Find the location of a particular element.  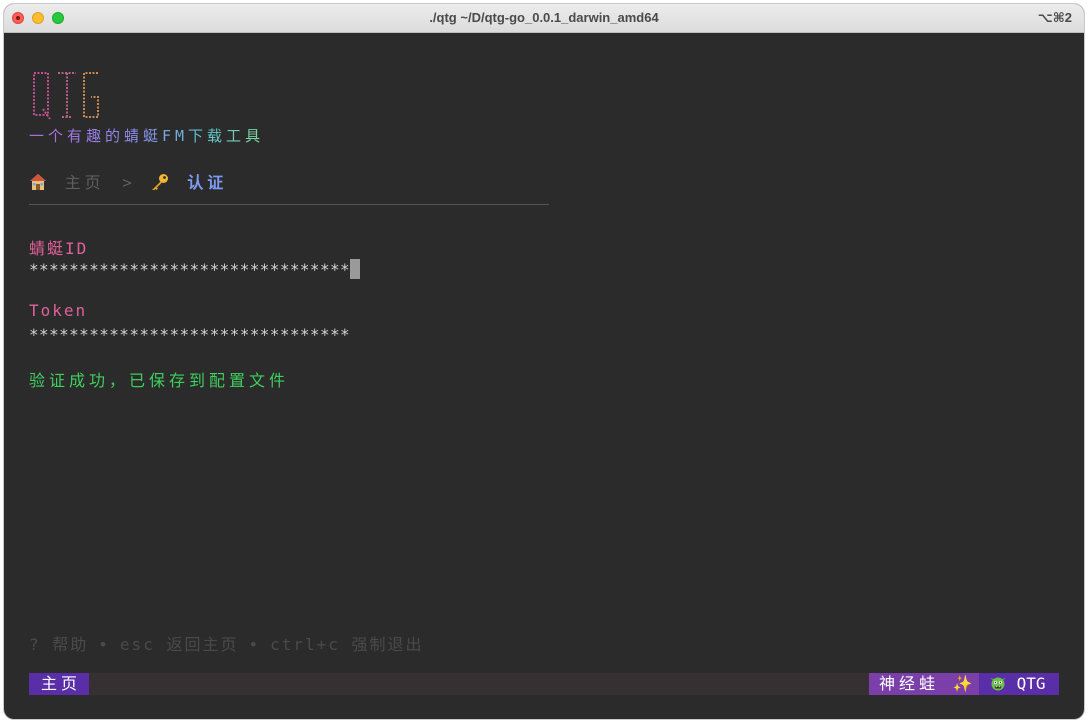

goblin-icon is located at coordinates (998, 684).